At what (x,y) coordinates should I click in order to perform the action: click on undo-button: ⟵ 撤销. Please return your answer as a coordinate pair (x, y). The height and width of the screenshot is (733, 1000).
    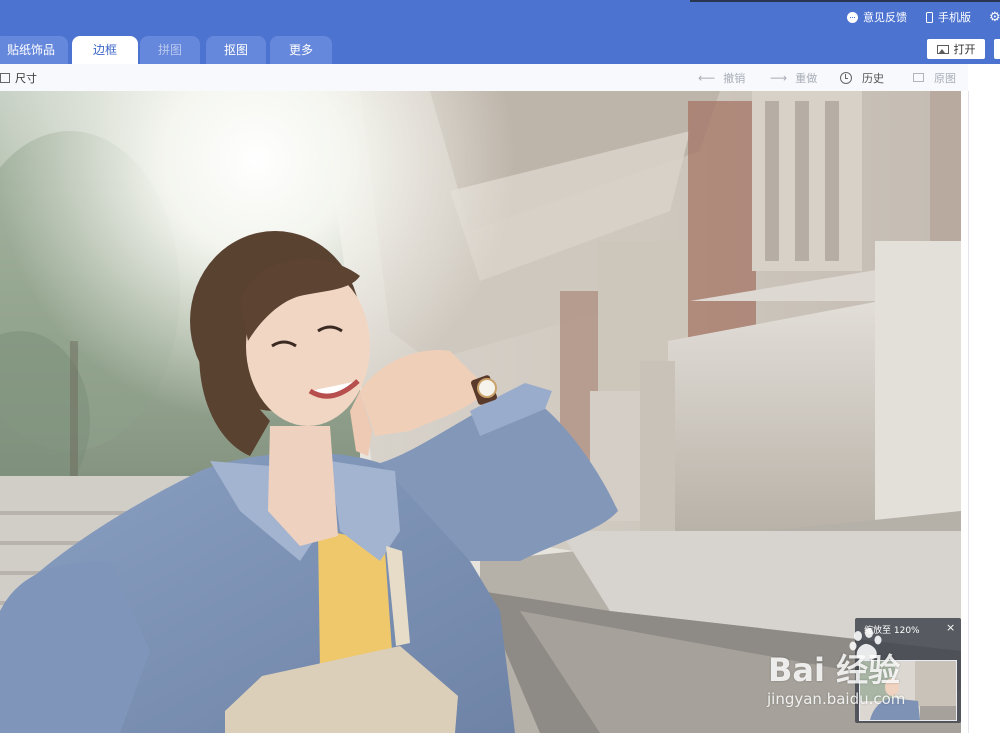
    Looking at the image, I should click on (721, 77).